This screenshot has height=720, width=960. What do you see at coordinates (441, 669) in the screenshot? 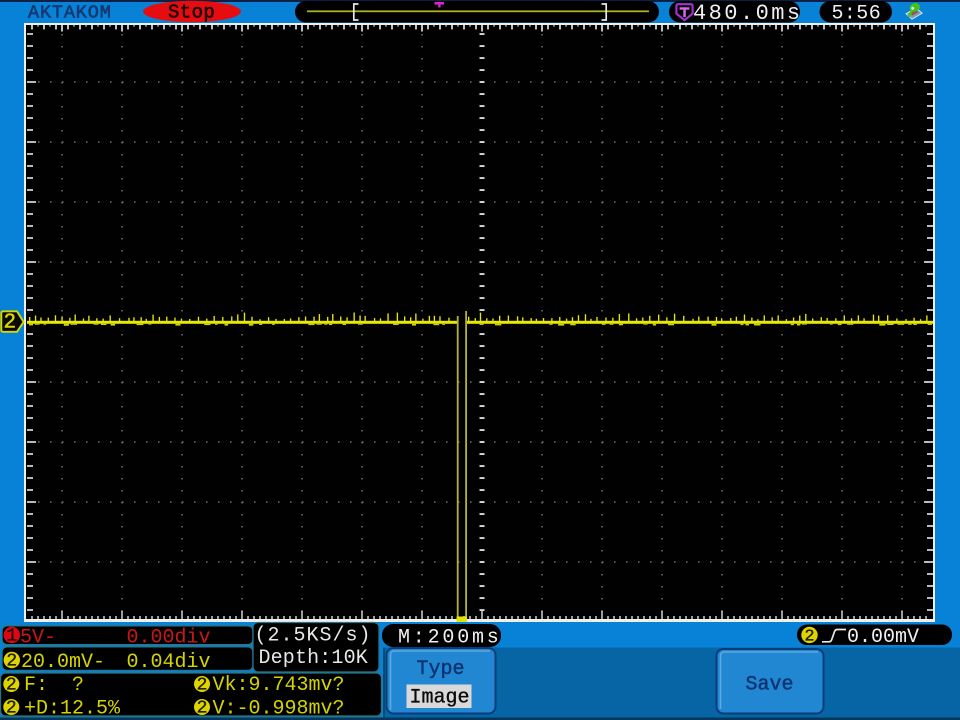
I see `svg-text: Type` at bounding box center [441, 669].